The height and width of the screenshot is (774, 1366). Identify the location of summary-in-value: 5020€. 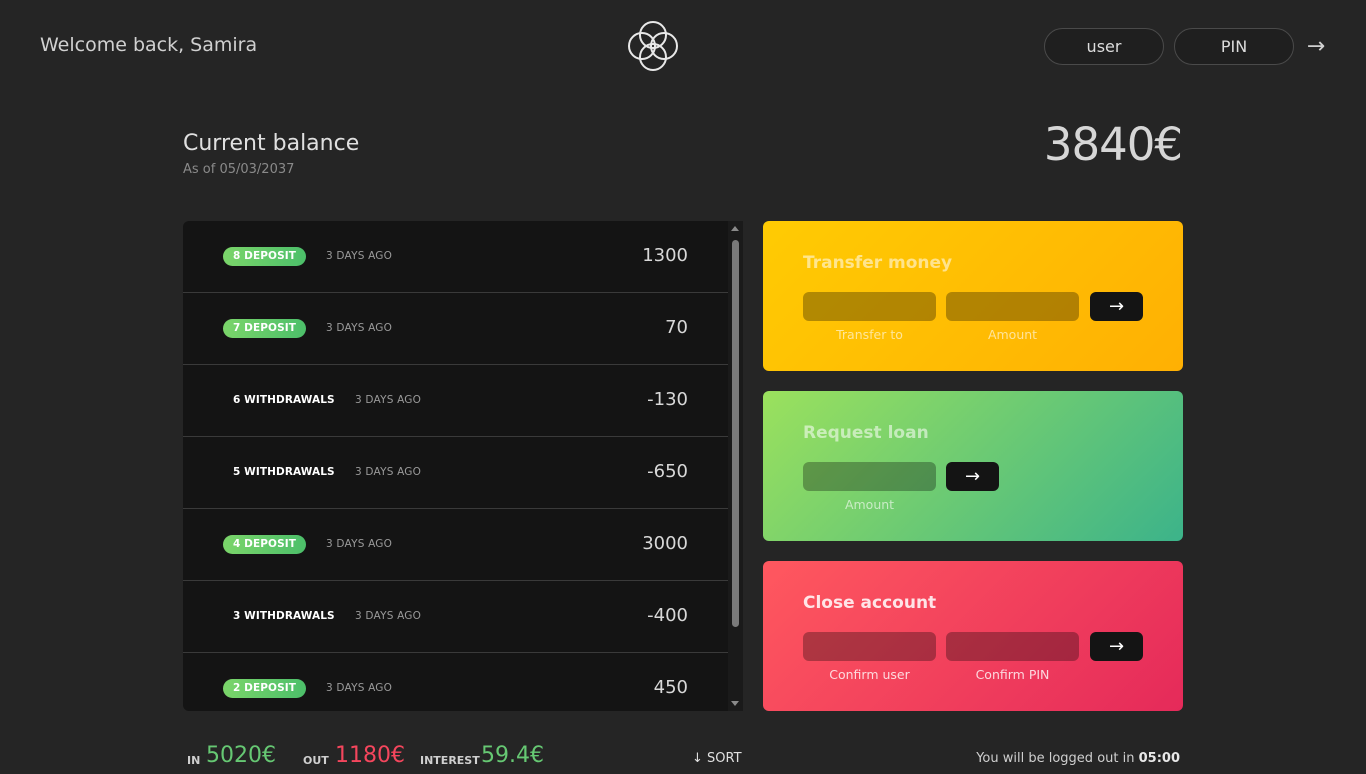
(241, 755).